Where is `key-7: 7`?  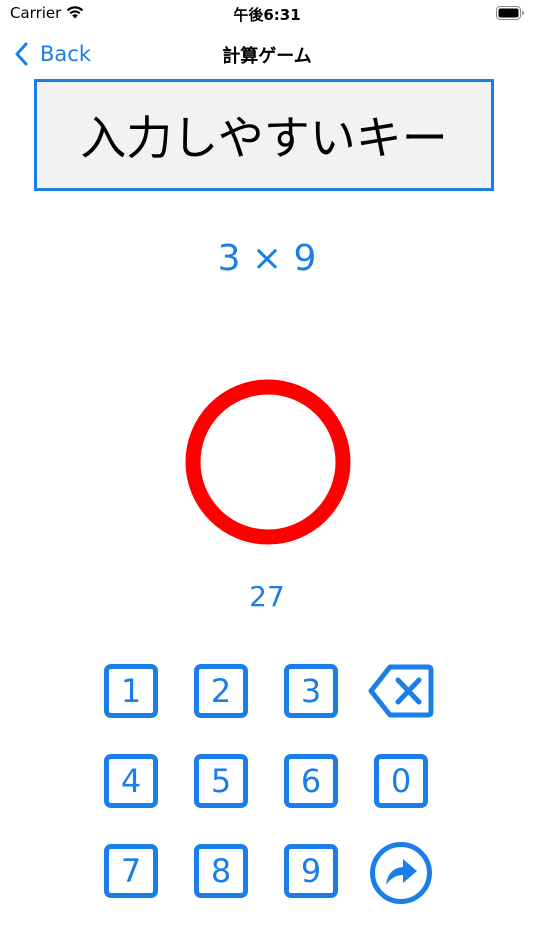
key-7: 7 is located at coordinates (131, 871).